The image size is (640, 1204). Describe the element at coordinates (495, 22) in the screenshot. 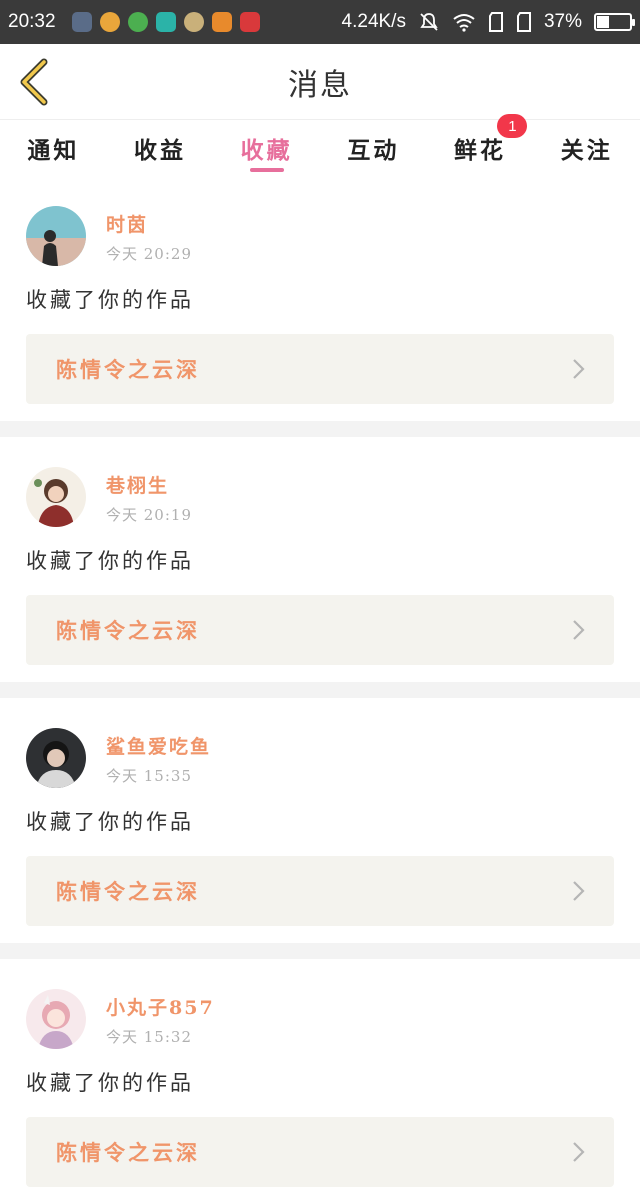

I see `sim1-icon` at that location.